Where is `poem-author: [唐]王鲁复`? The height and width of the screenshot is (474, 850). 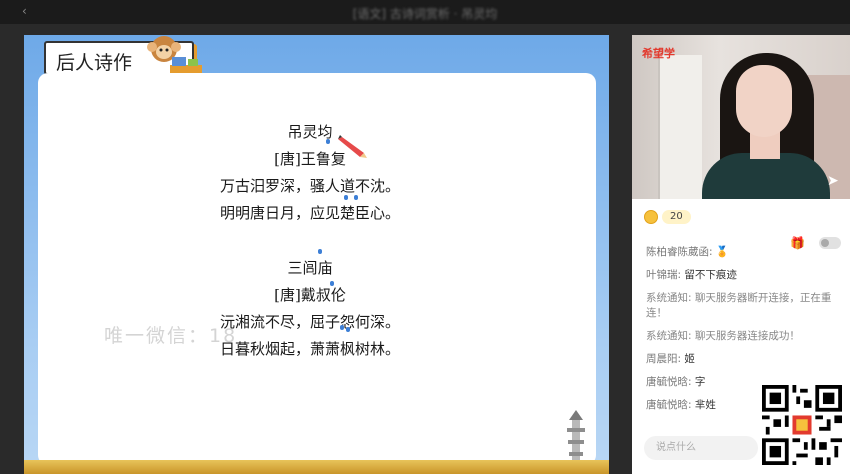 poem-author: [唐]王鲁复 is located at coordinates (310, 159).